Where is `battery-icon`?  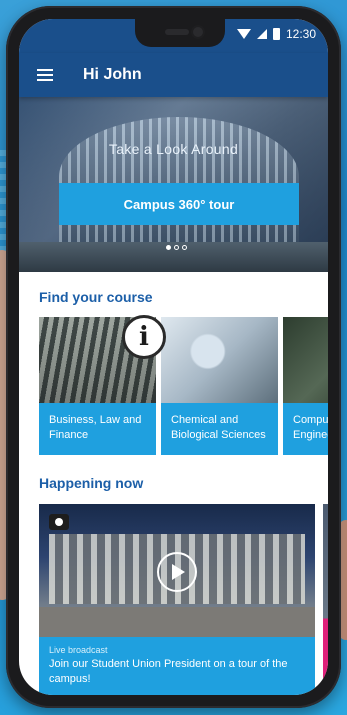
battery-icon is located at coordinates (276, 34).